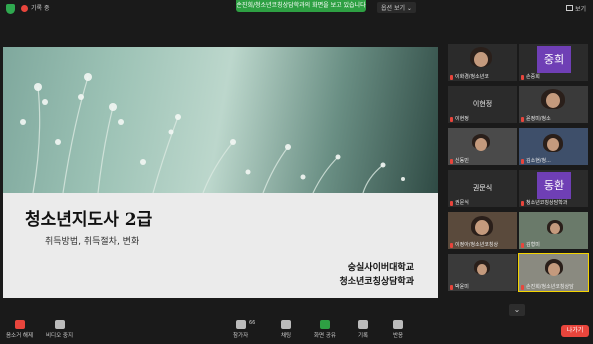 Image resolution: width=593 pixels, height=344 pixels. I want to click on participants-count: 66, so click(252, 323).